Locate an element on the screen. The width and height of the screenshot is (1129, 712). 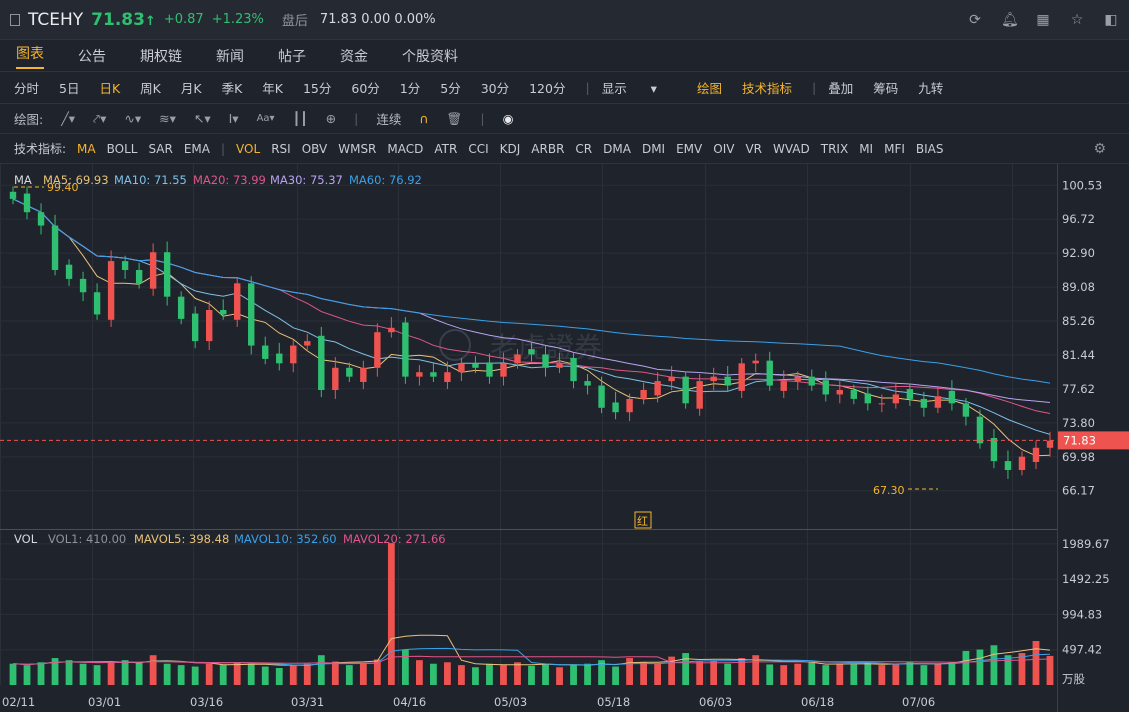
period-120min: 120分 is located at coordinates (547, 87).